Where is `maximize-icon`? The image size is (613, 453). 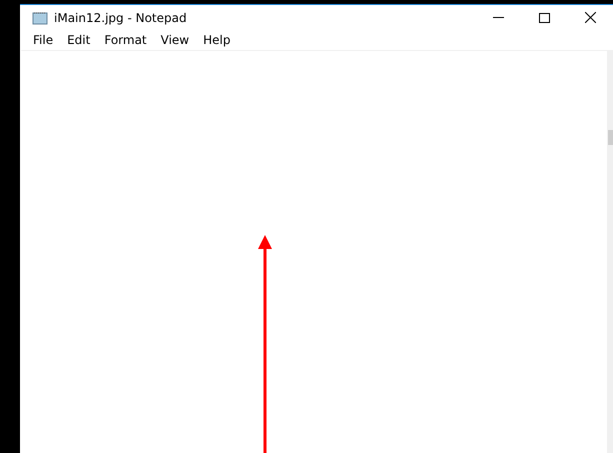
maximize-icon is located at coordinates (544, 17).